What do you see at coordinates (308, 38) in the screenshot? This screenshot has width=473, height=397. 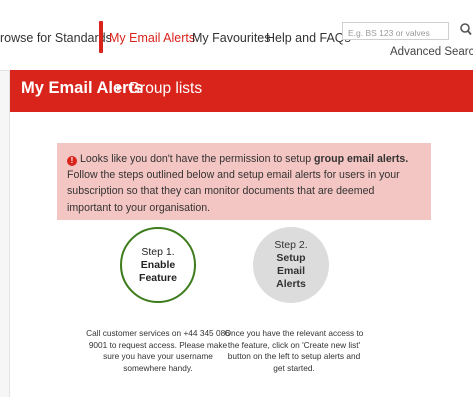 I see `nav-help-faqs: Help and FAQs` at bounding box center [308, 38].